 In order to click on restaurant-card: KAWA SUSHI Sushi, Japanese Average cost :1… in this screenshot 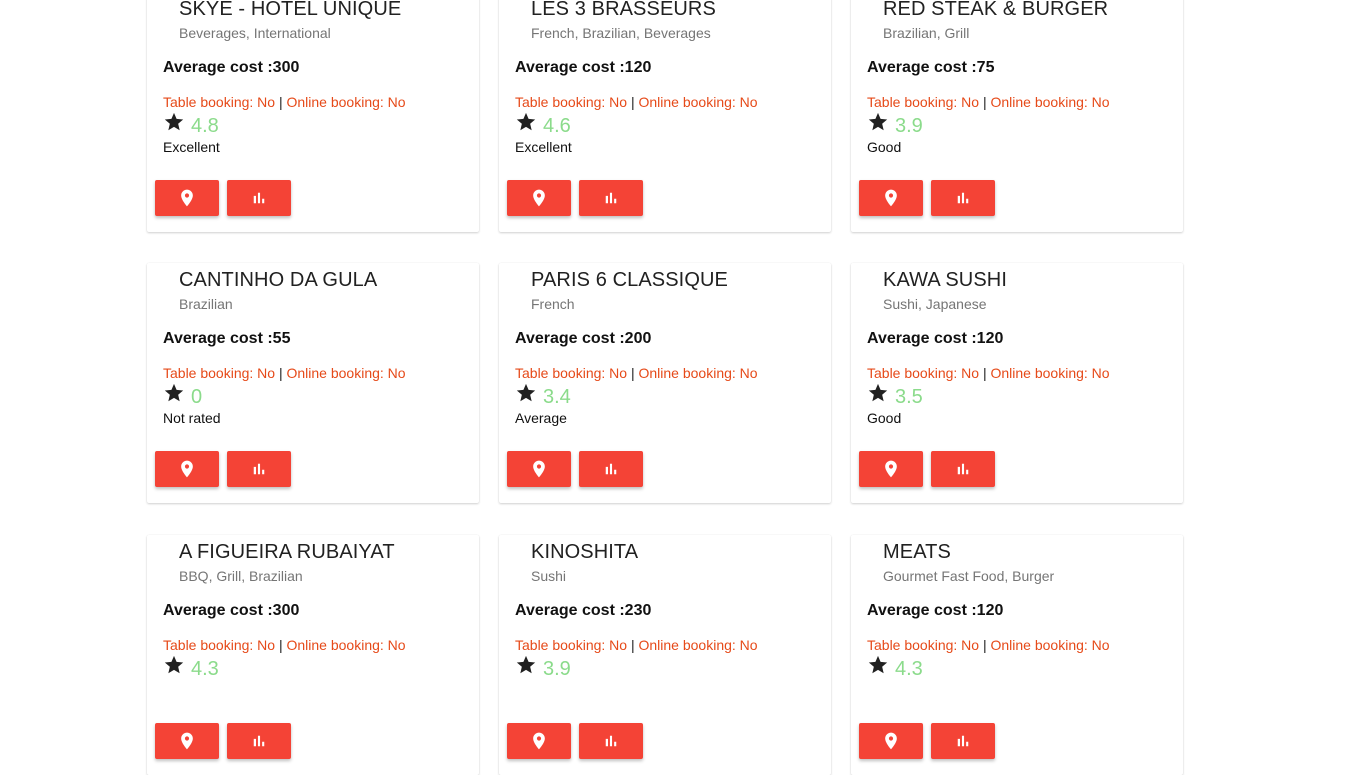, I will do `click(1017, 383)`.